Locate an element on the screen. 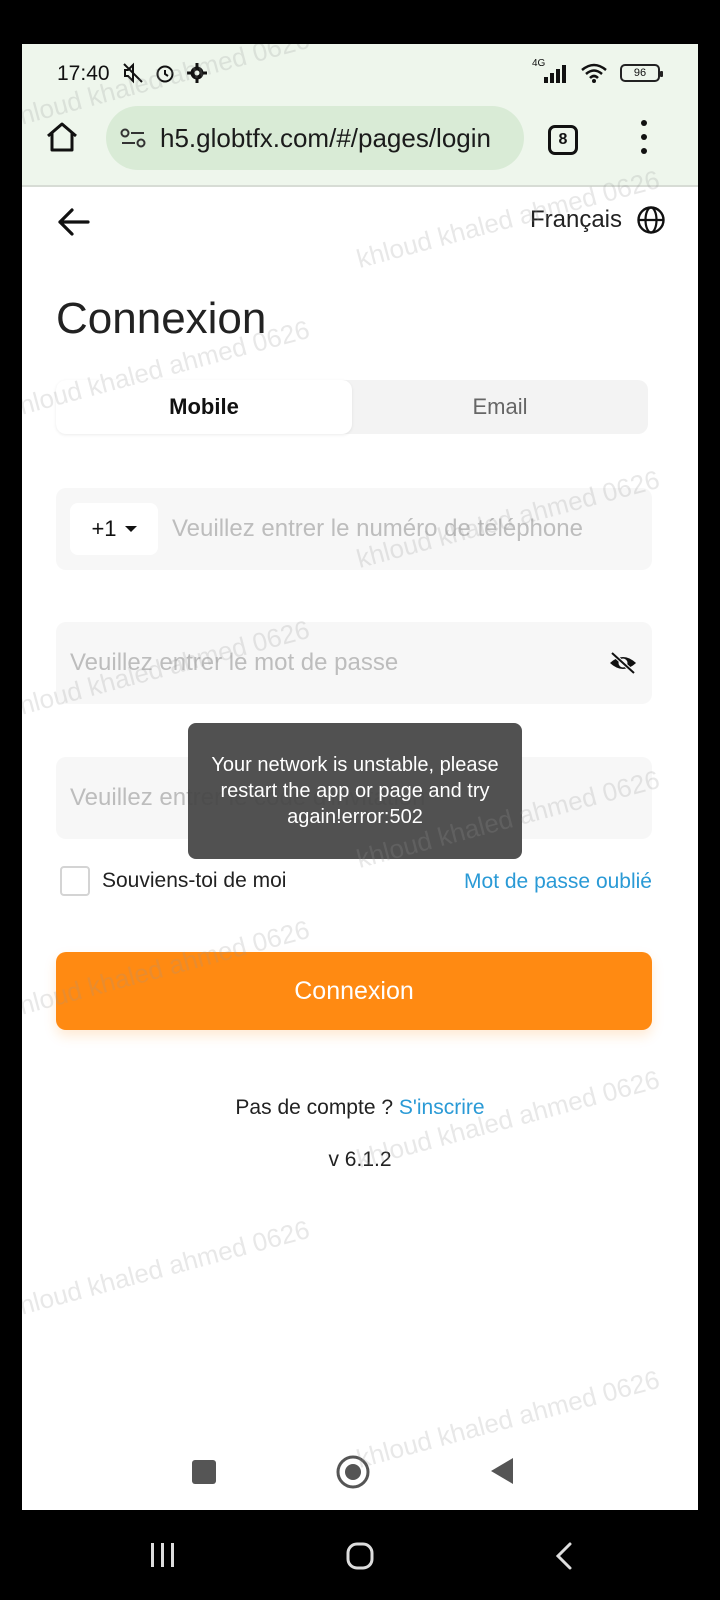  signal-icon is located at coordinates (555, 74).